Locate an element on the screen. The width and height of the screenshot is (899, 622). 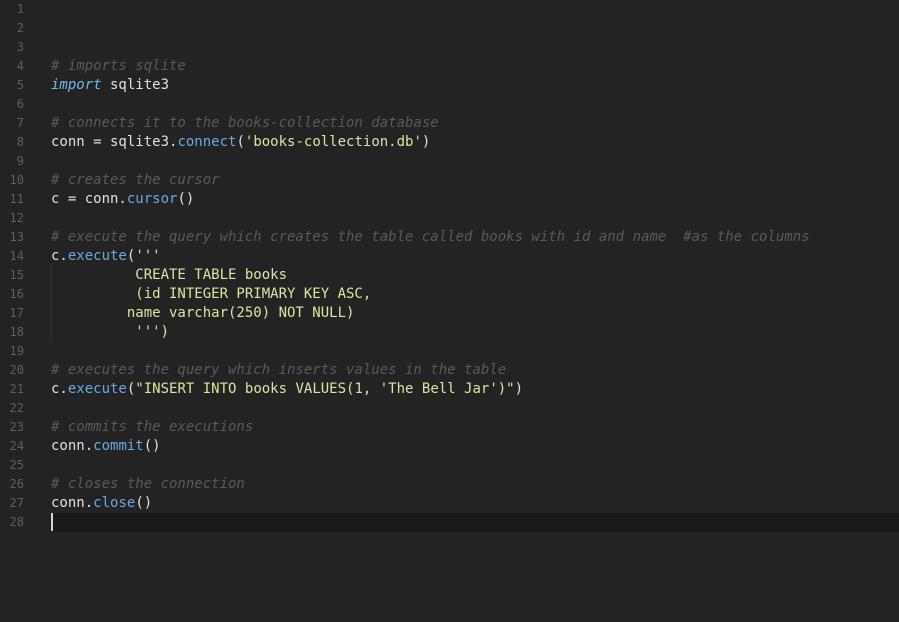
code-line: # imports sqlite is located at coordinates (118, 66).